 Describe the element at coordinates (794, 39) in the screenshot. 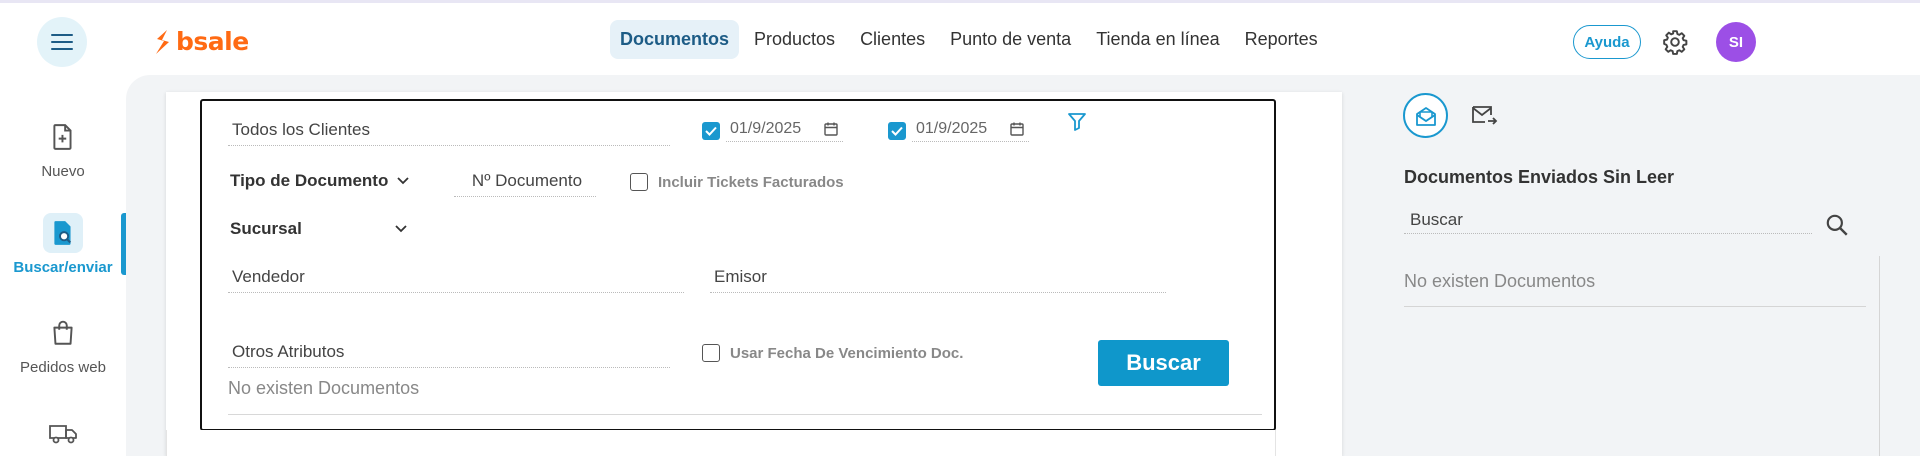

I see `nav-productos: Productos` at that location.